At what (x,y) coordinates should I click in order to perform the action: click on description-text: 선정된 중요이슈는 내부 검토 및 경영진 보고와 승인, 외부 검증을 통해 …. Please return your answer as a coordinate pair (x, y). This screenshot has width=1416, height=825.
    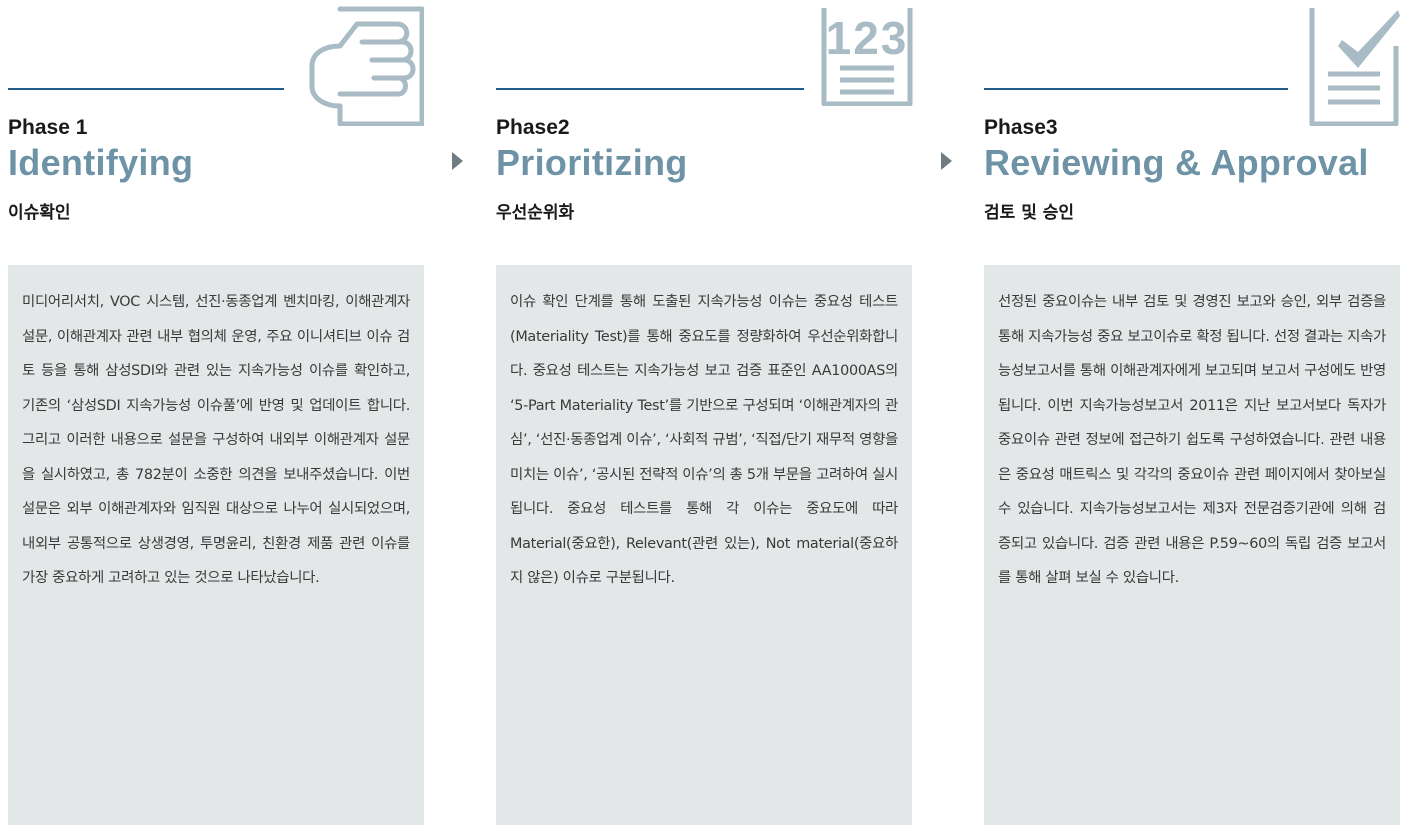
    Looking at the image, I should click on (1192, 440).